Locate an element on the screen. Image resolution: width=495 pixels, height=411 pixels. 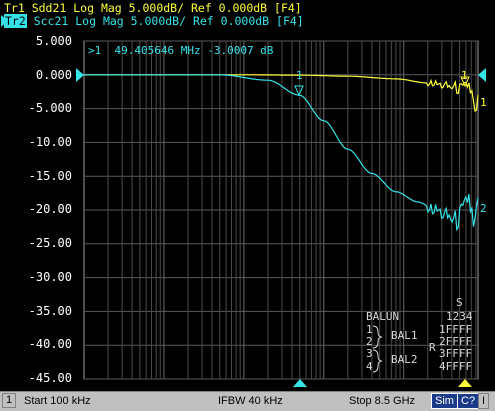
marker-1-label: 1 is located at coordinates (299, 75).